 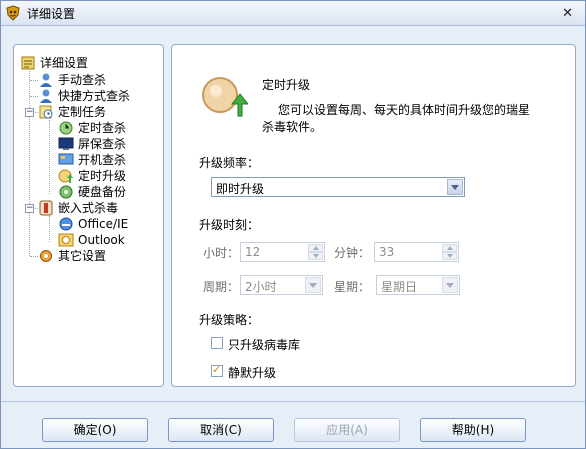 I want to click on minute-label: 分钟：, so click(x=352, y=253).